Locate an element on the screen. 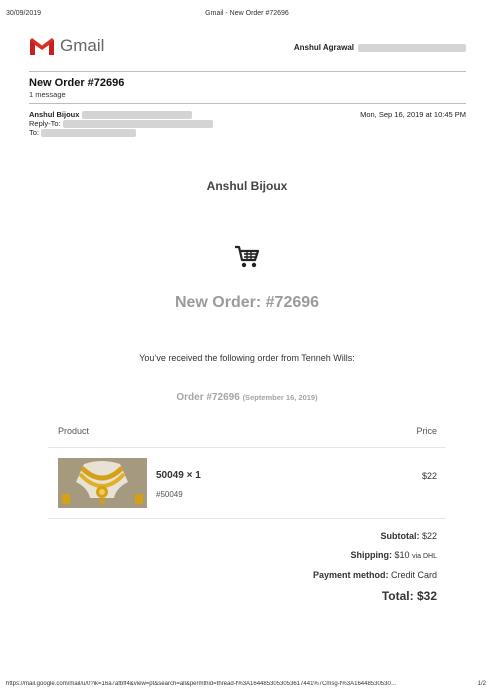 The width and height of the screenshot is (494, 700). column-header-product: Product is located at coordinates (74, 431).